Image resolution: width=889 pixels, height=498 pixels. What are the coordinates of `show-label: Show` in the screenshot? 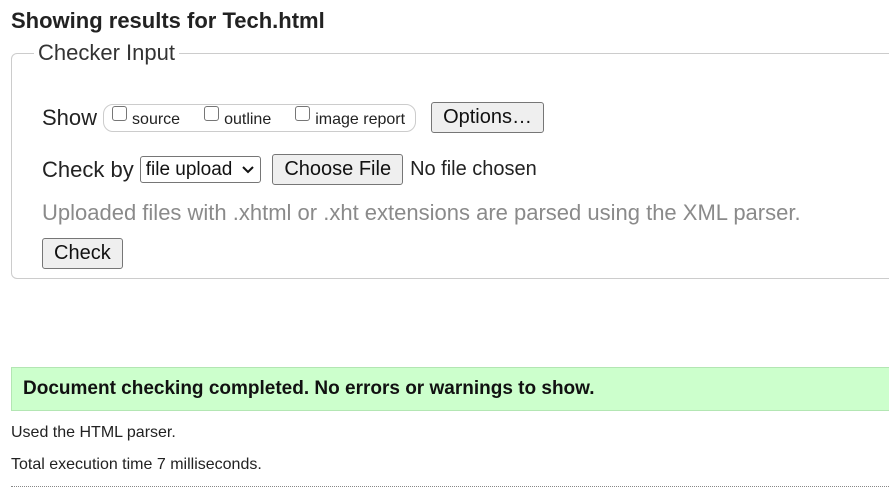 It's located at (70, 117).